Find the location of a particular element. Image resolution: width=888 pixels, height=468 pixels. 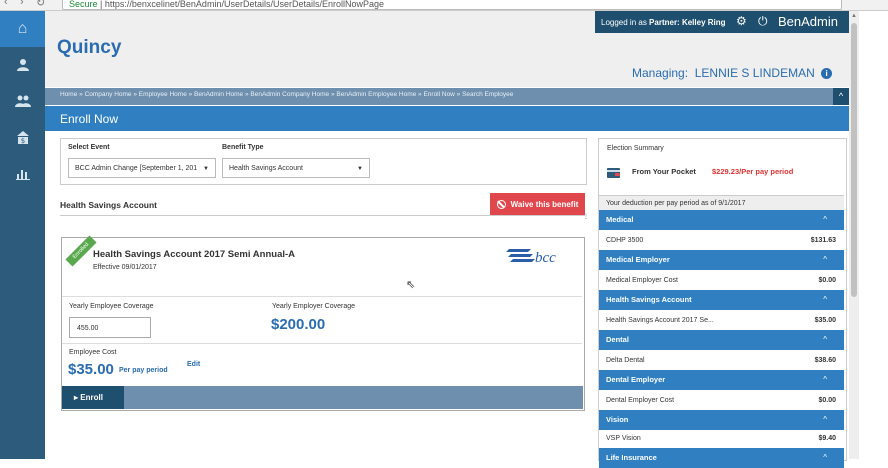

reload-icon: ↻ is located at coordinates (40, 4).